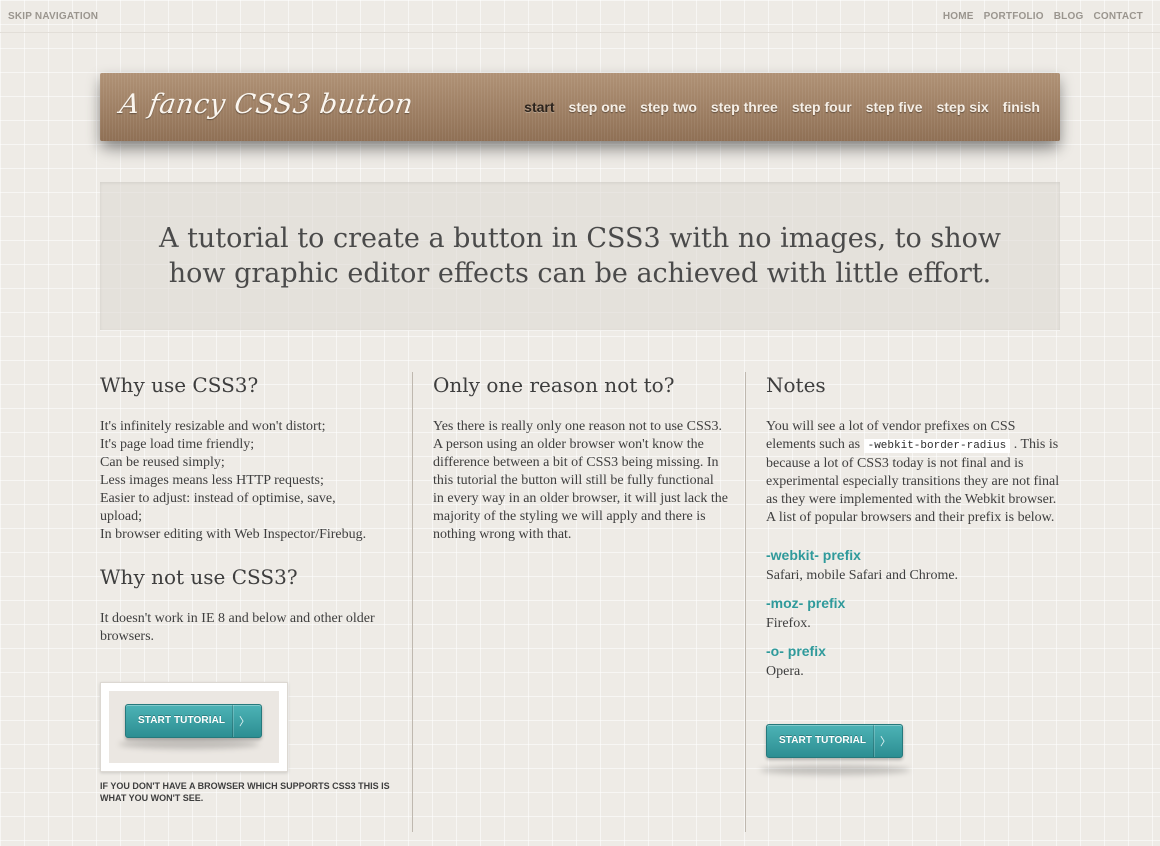  I want to click on nav-step-six: step six, so click(963, 107).